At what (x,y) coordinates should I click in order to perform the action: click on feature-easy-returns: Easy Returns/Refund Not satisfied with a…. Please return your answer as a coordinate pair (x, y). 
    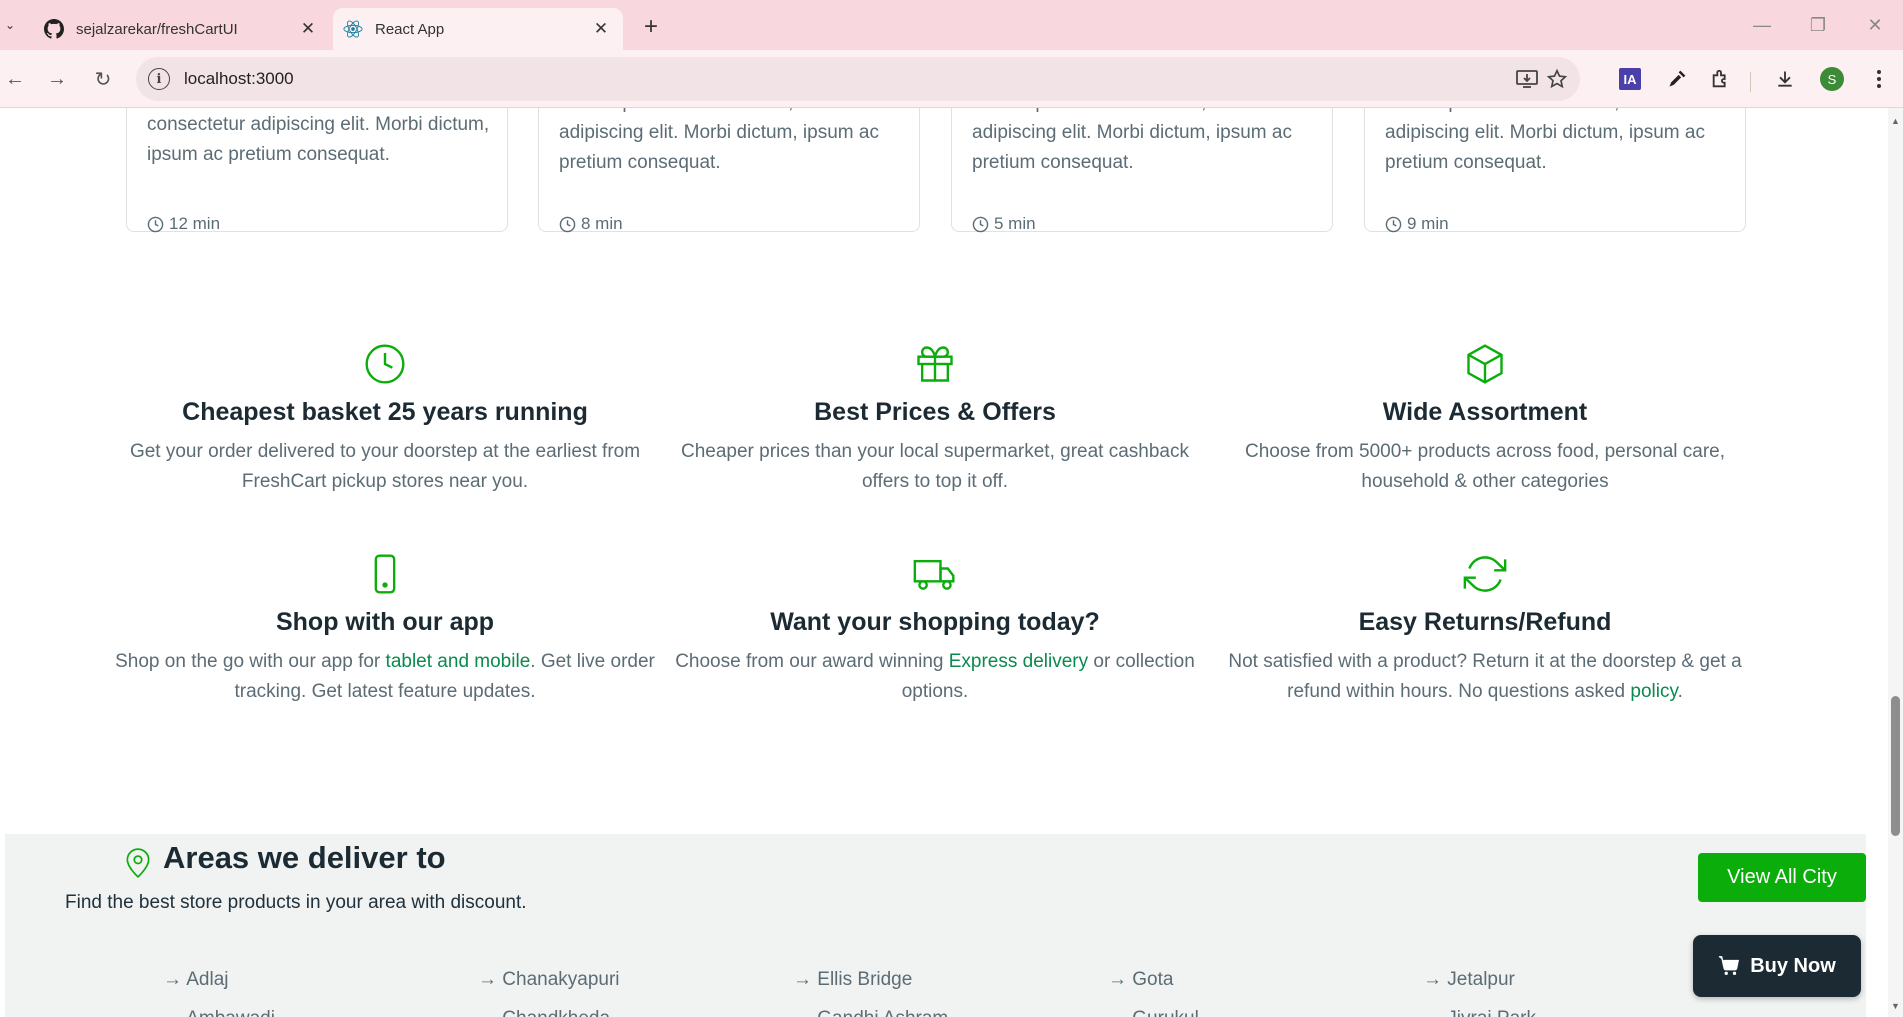
    Looking at the image, I should click on (1485, 629).